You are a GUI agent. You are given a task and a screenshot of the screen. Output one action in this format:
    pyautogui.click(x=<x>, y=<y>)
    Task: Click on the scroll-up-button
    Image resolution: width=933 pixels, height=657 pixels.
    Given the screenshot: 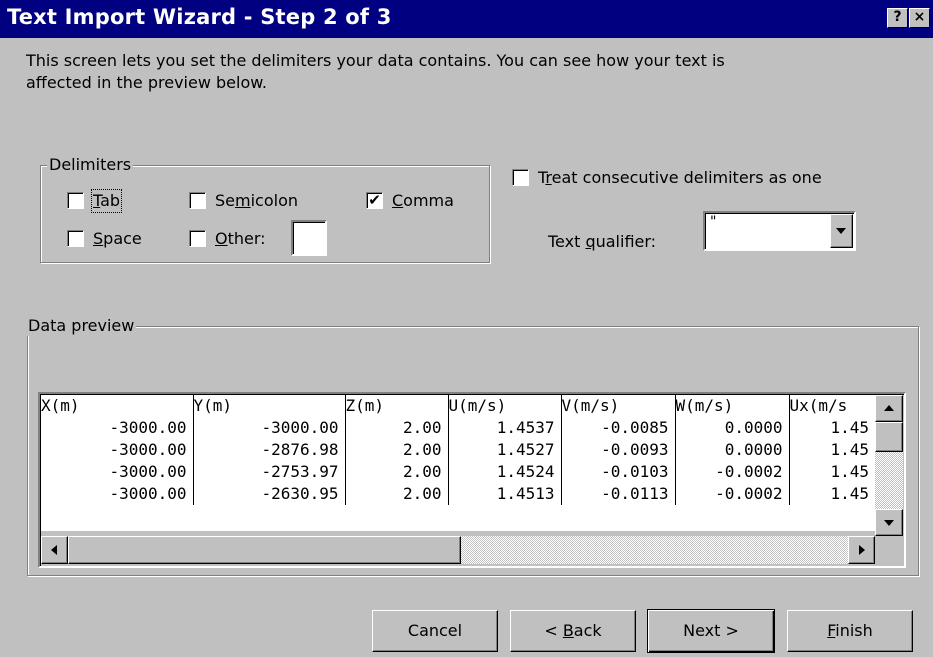 What is the action you would take?
    pyautogui.click(x=889, y=408)
    